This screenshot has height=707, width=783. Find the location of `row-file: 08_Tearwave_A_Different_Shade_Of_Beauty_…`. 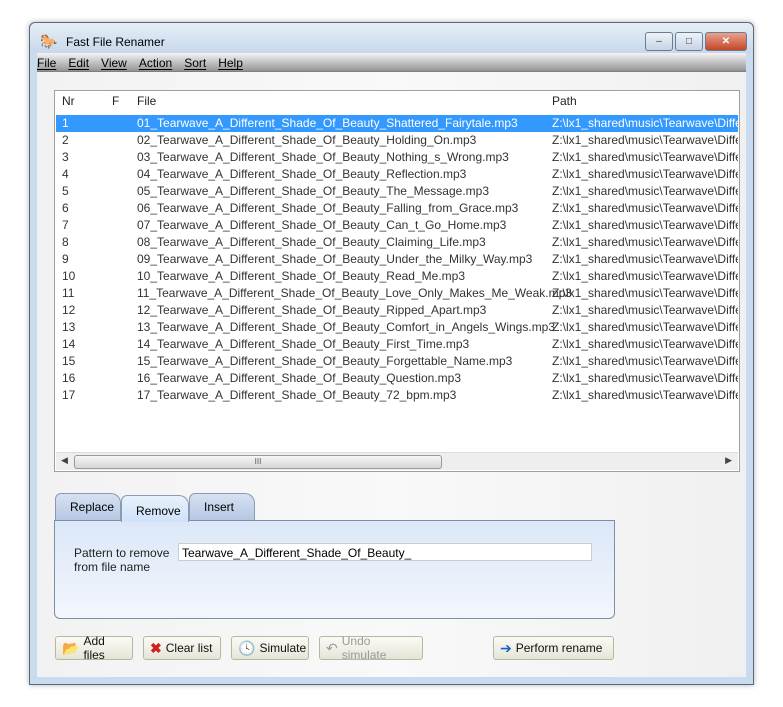

row-file: 08_Tearwave_A_Different_Shade_Of_Beauty_… is located at coordinates (311, 242).